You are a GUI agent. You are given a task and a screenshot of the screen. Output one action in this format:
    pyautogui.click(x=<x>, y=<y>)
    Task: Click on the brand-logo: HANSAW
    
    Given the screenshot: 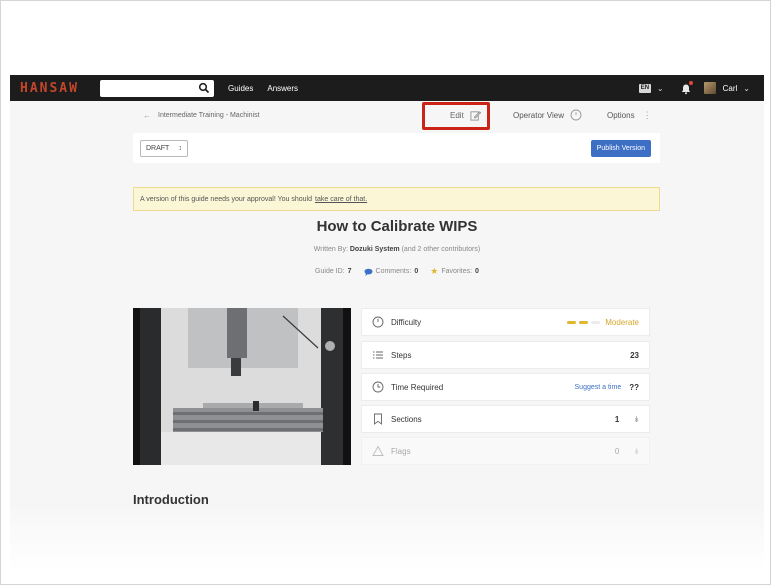 What is the action you would take?
    pyautogui.click(x=55, y=88)
    